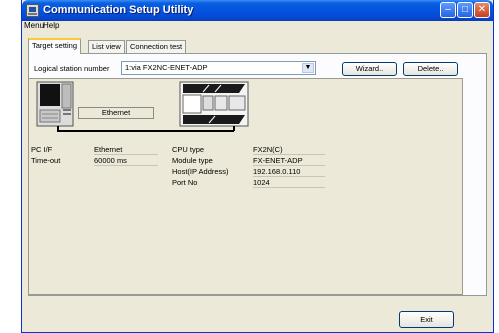 The image size is (499, 333). I want to click on exit-button: Exit, so click(426, 319).